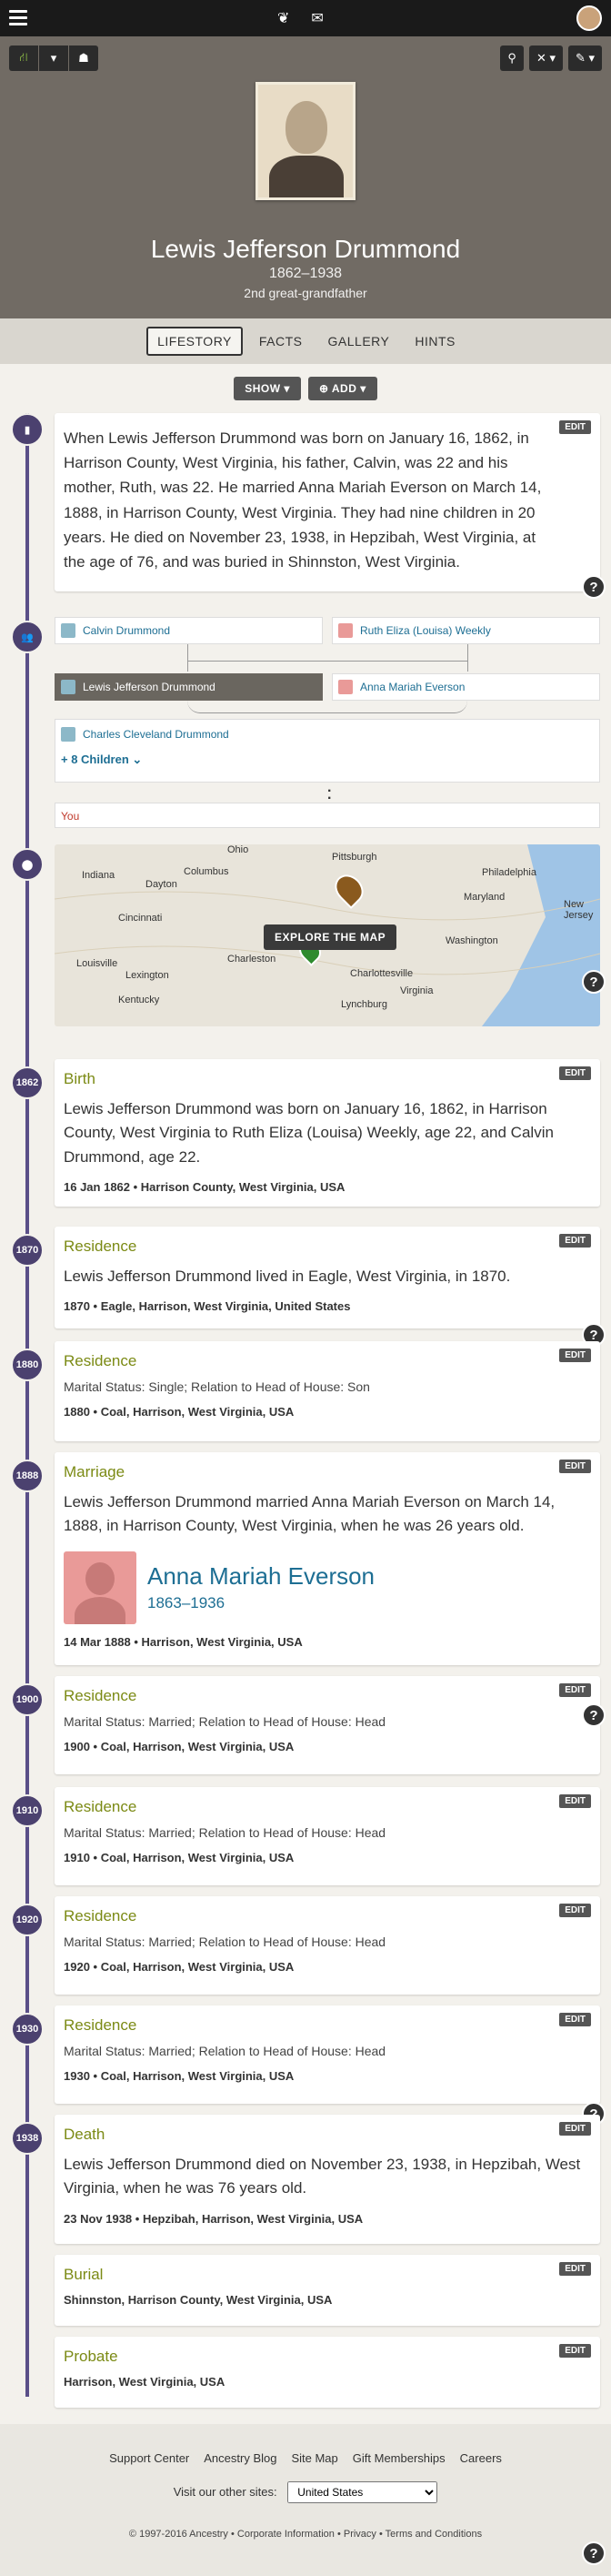 The image size is (611, 2576). What do you see at coordinates (83, 58) in the screenshot?
I see `person-view-icon: ☗` at bounding box center [83, 58].